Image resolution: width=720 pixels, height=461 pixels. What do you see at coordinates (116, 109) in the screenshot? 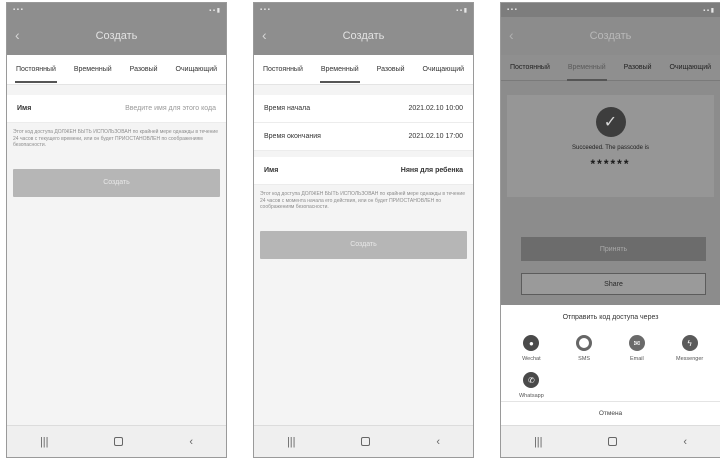
I see `name-field: Имя Введите имя для этого кода` at bounding box center [116, 109].